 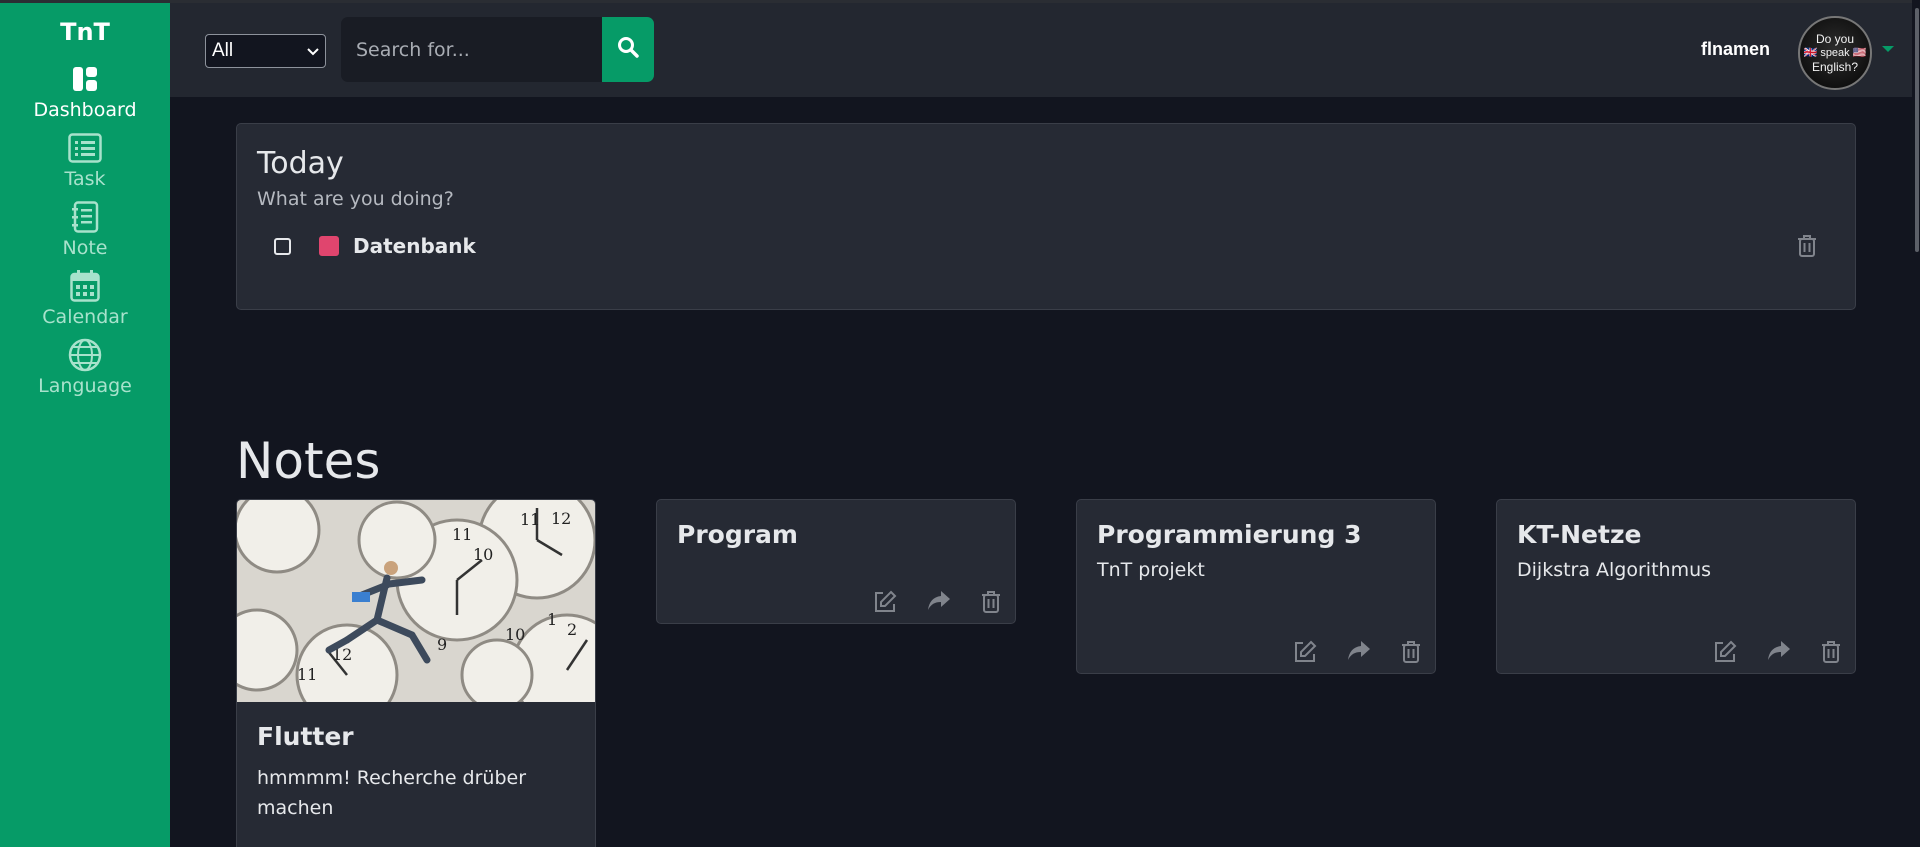 I want to click on notebook-icon, so click(x=85, y=217).